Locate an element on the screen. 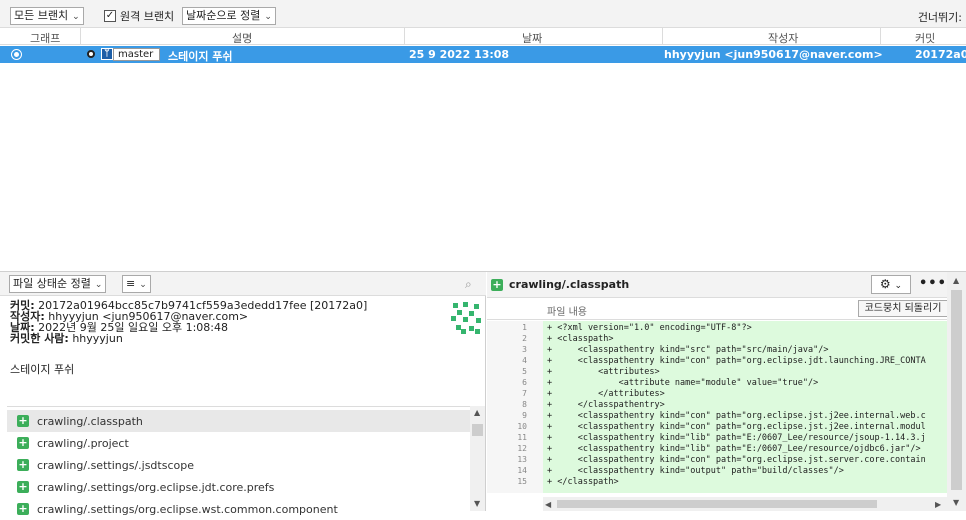 This screenshot has height=520, width=966. more-options-icon: ••• is located at coordinates (933, 283).